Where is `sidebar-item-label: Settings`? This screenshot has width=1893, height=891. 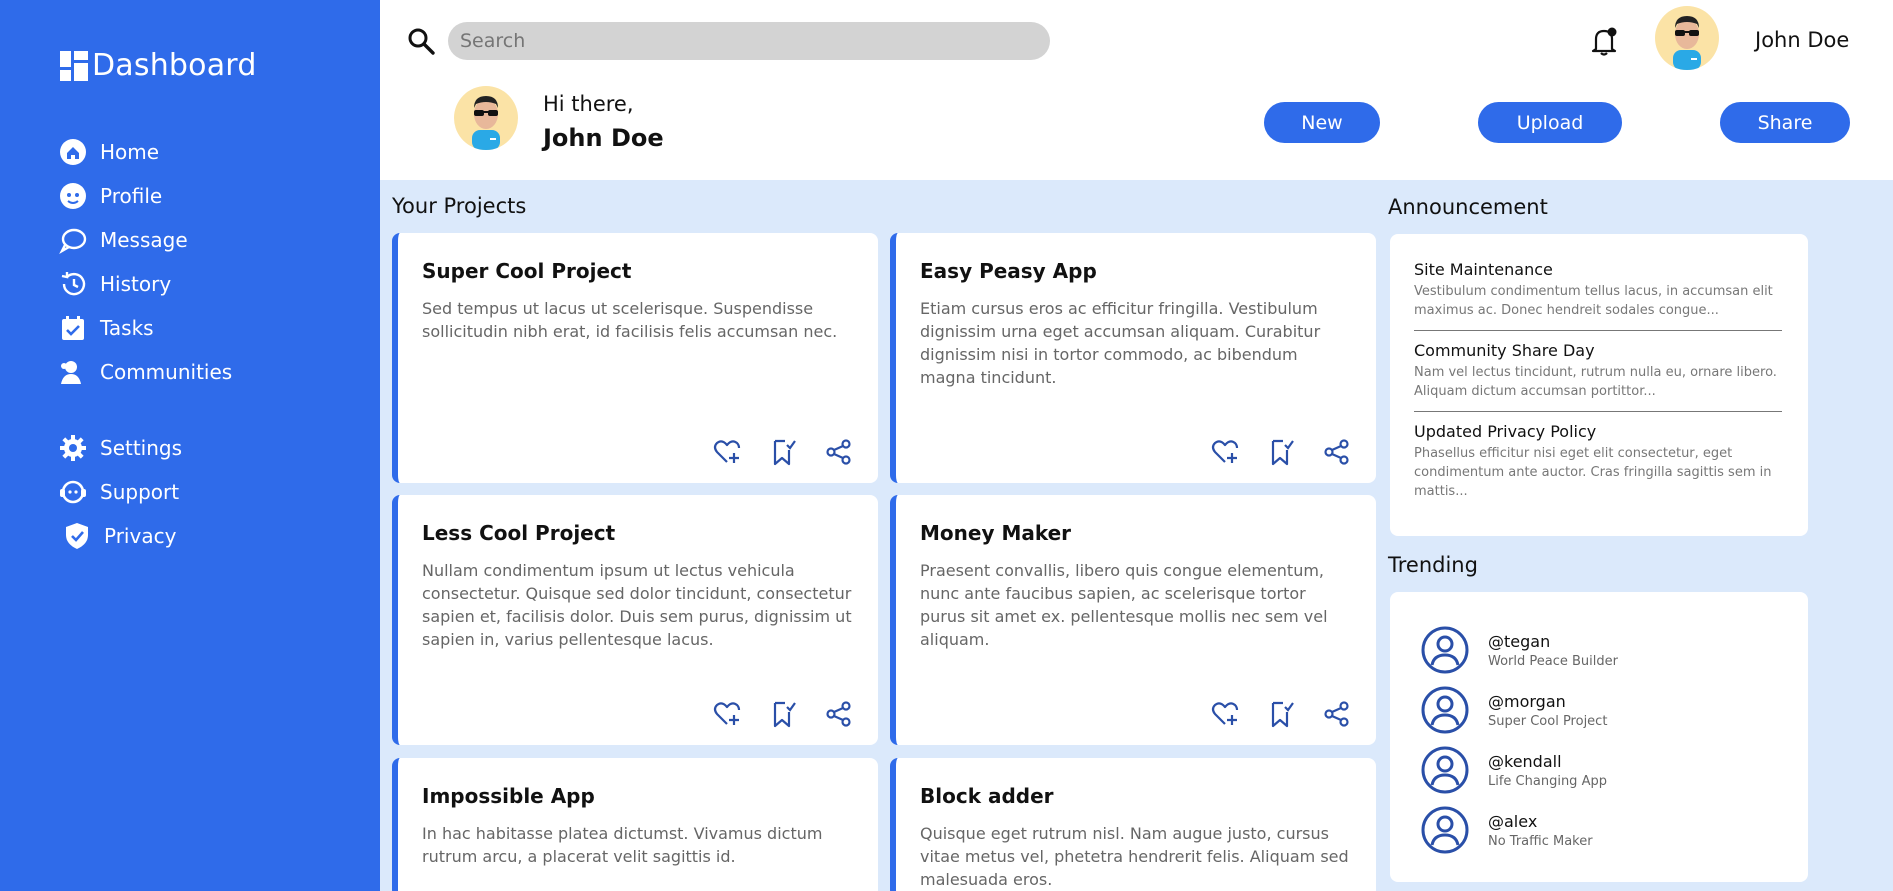 sidebar-item-label: Settings is located at coordinates (141, 448).